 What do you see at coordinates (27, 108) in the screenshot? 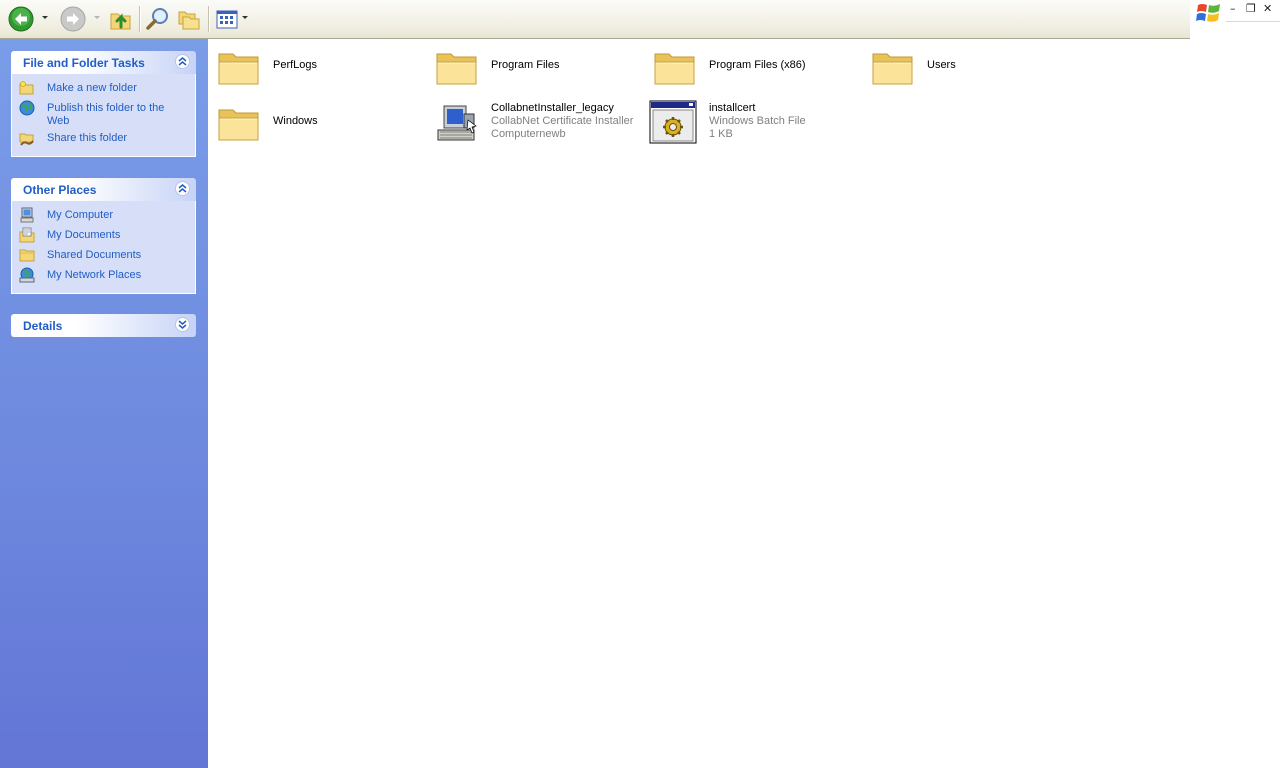
I see `globe-icon` at bounding box center [27, 108].